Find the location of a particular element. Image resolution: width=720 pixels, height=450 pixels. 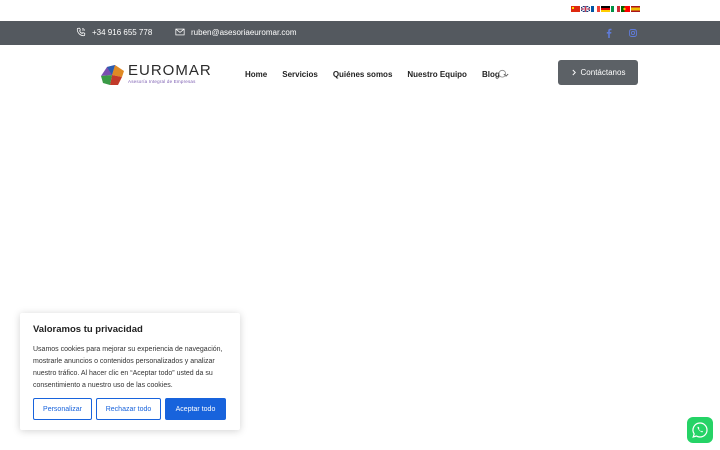

nav-nuestro-equipo: Nuestro Equipo is located at coordinates (437, 74).